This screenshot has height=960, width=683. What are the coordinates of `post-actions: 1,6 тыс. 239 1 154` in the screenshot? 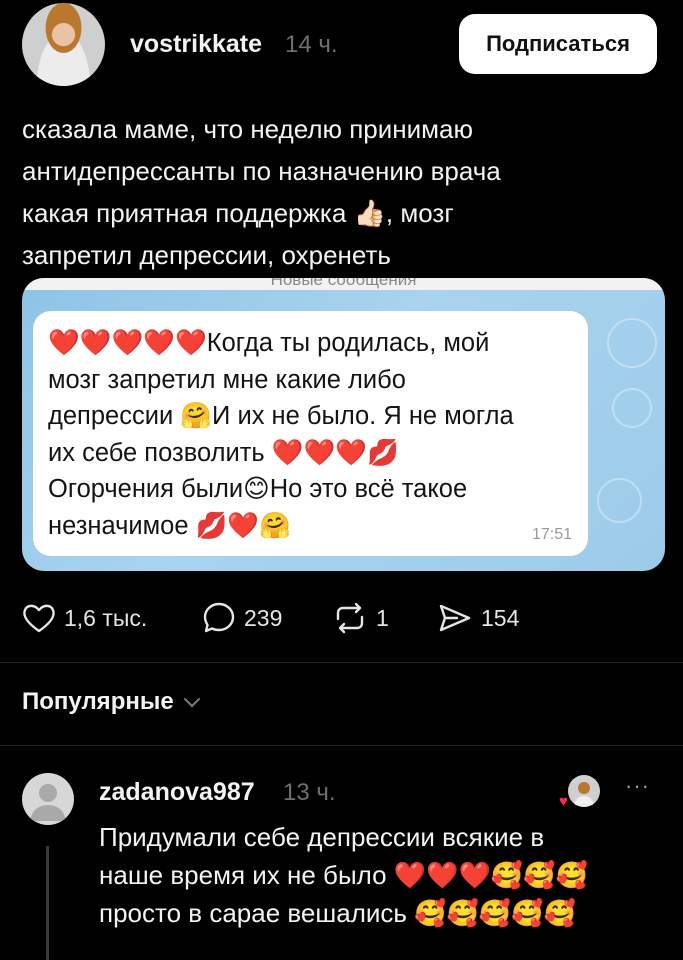 It's located at (342, 618).